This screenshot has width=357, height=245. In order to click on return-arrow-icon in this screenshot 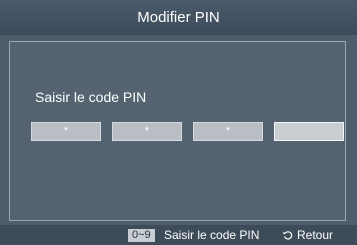, I will do `click(288, 235)`.